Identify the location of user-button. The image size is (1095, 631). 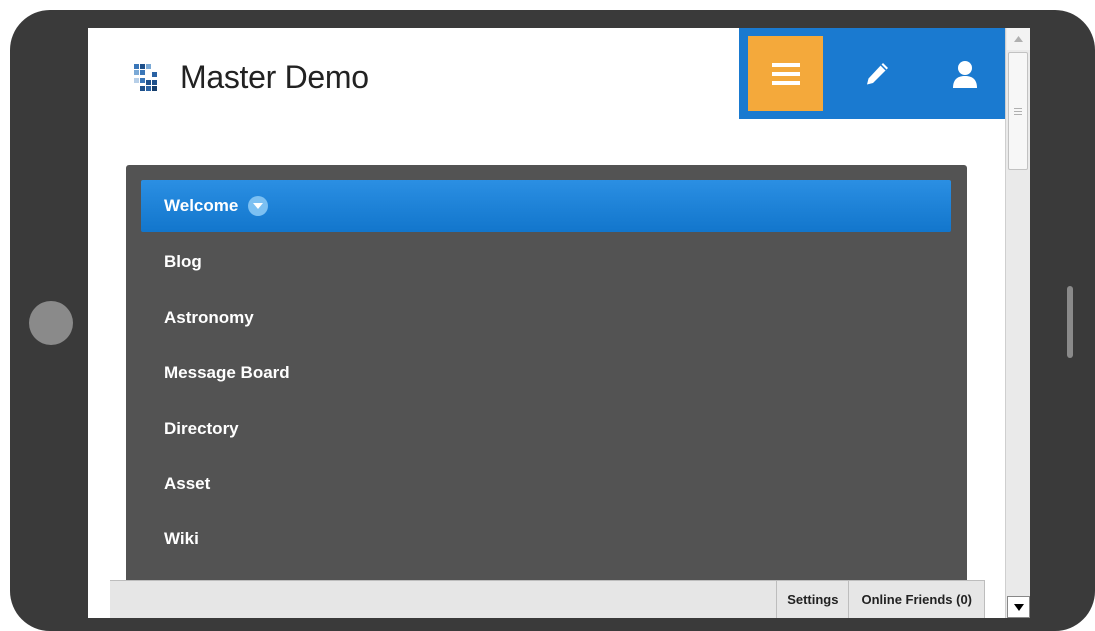
(965, 73).